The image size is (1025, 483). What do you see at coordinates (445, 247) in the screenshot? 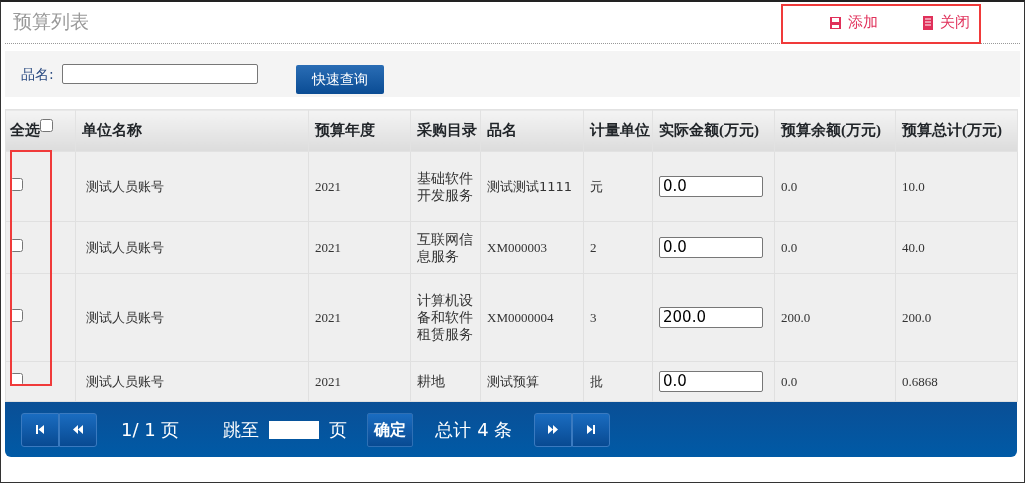
I see `table-cell-text: 互联网信息服务` at bounding box center [445, 247].